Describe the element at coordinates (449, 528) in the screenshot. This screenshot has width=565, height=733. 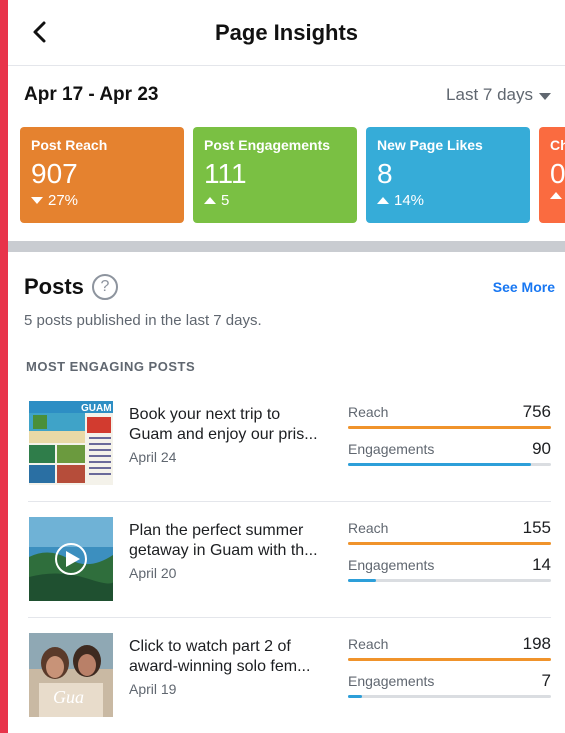
I see `reach-row: Reach 155` at that location.